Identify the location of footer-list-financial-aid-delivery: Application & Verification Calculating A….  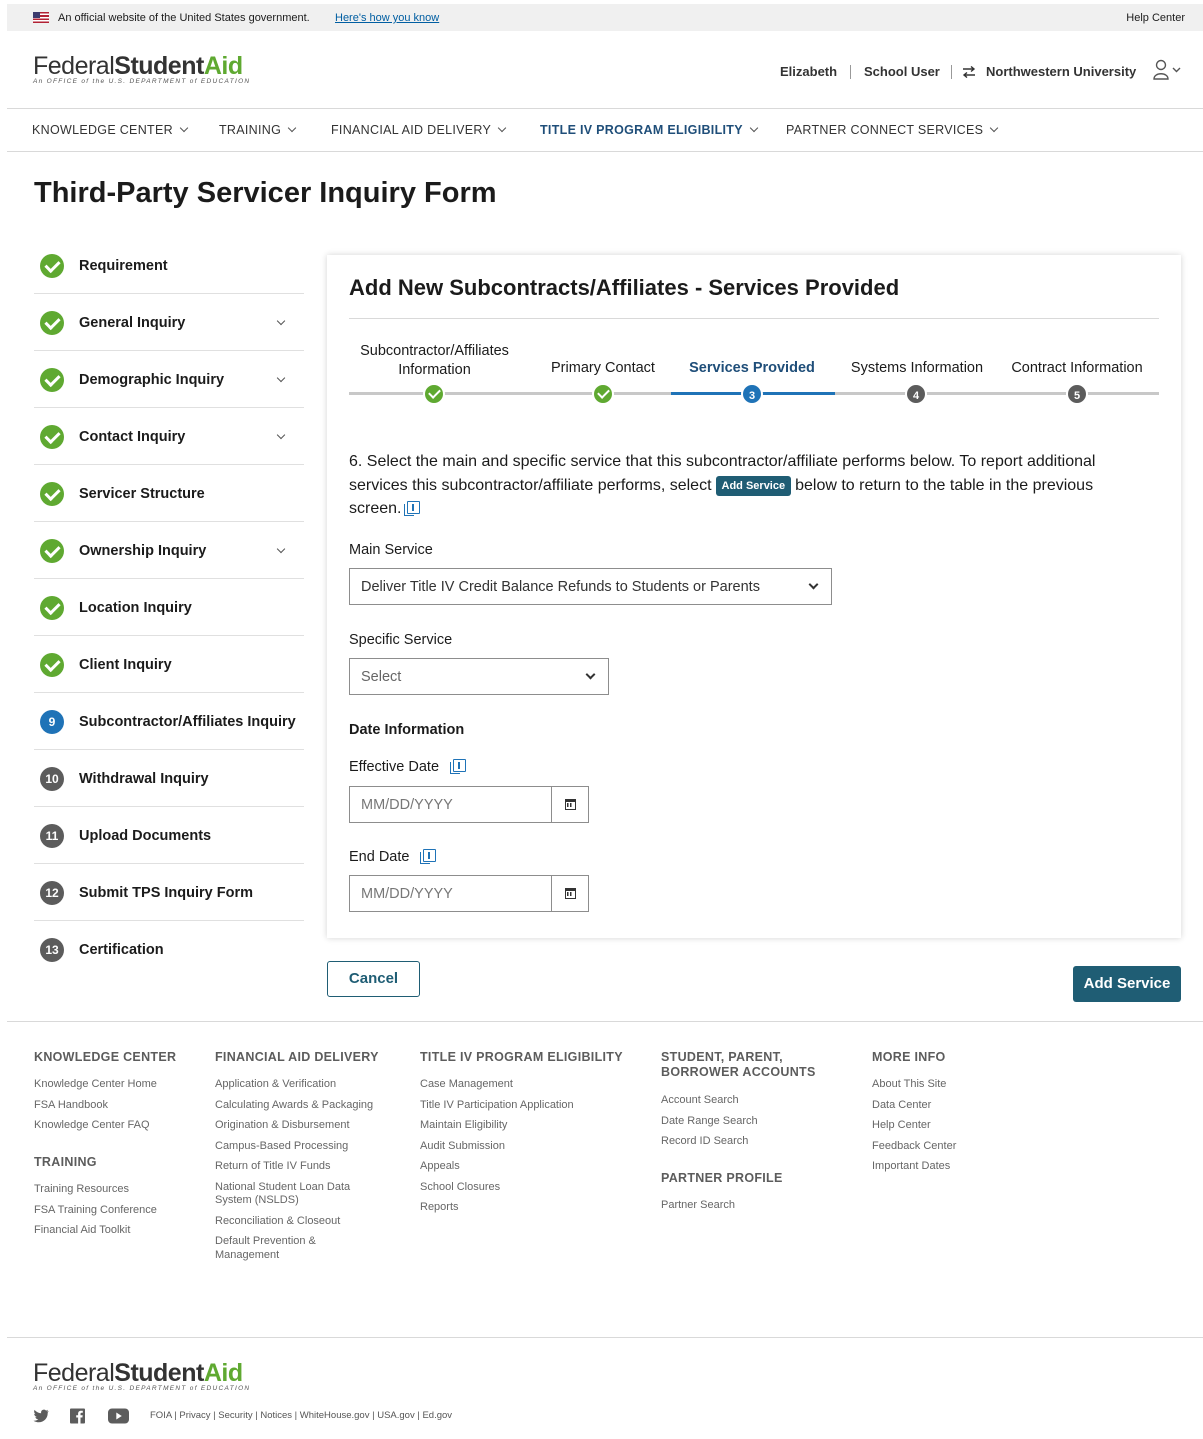
(295, 1173).